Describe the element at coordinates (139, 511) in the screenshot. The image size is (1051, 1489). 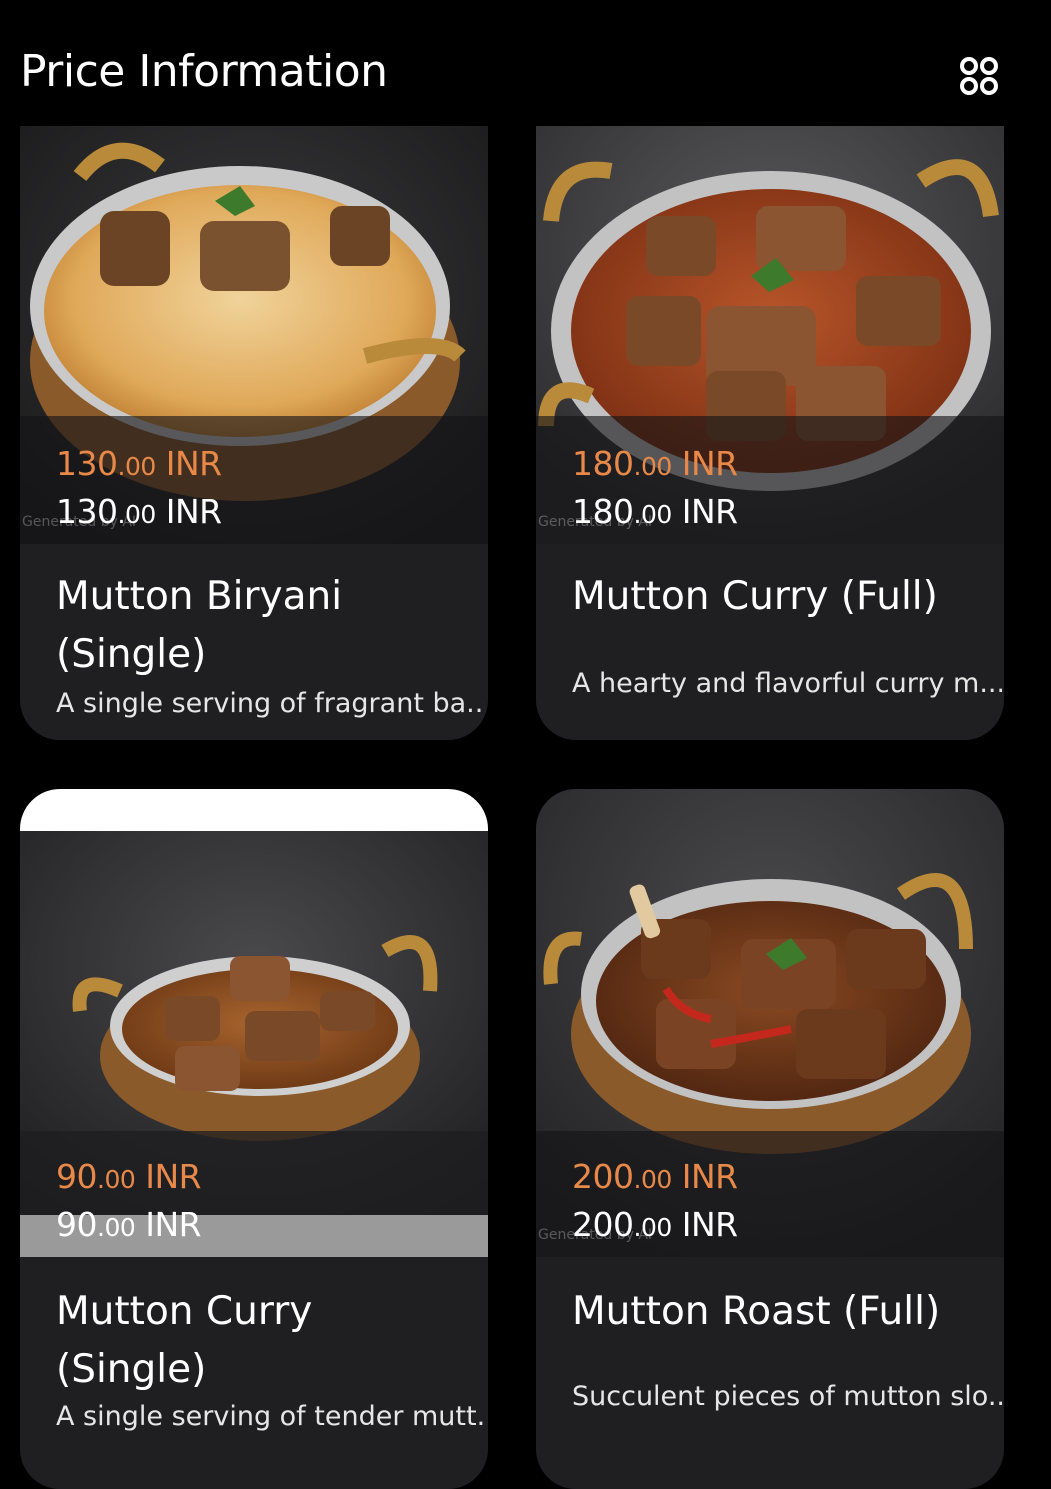
I see `price-value: 130.00 INR` at that location.